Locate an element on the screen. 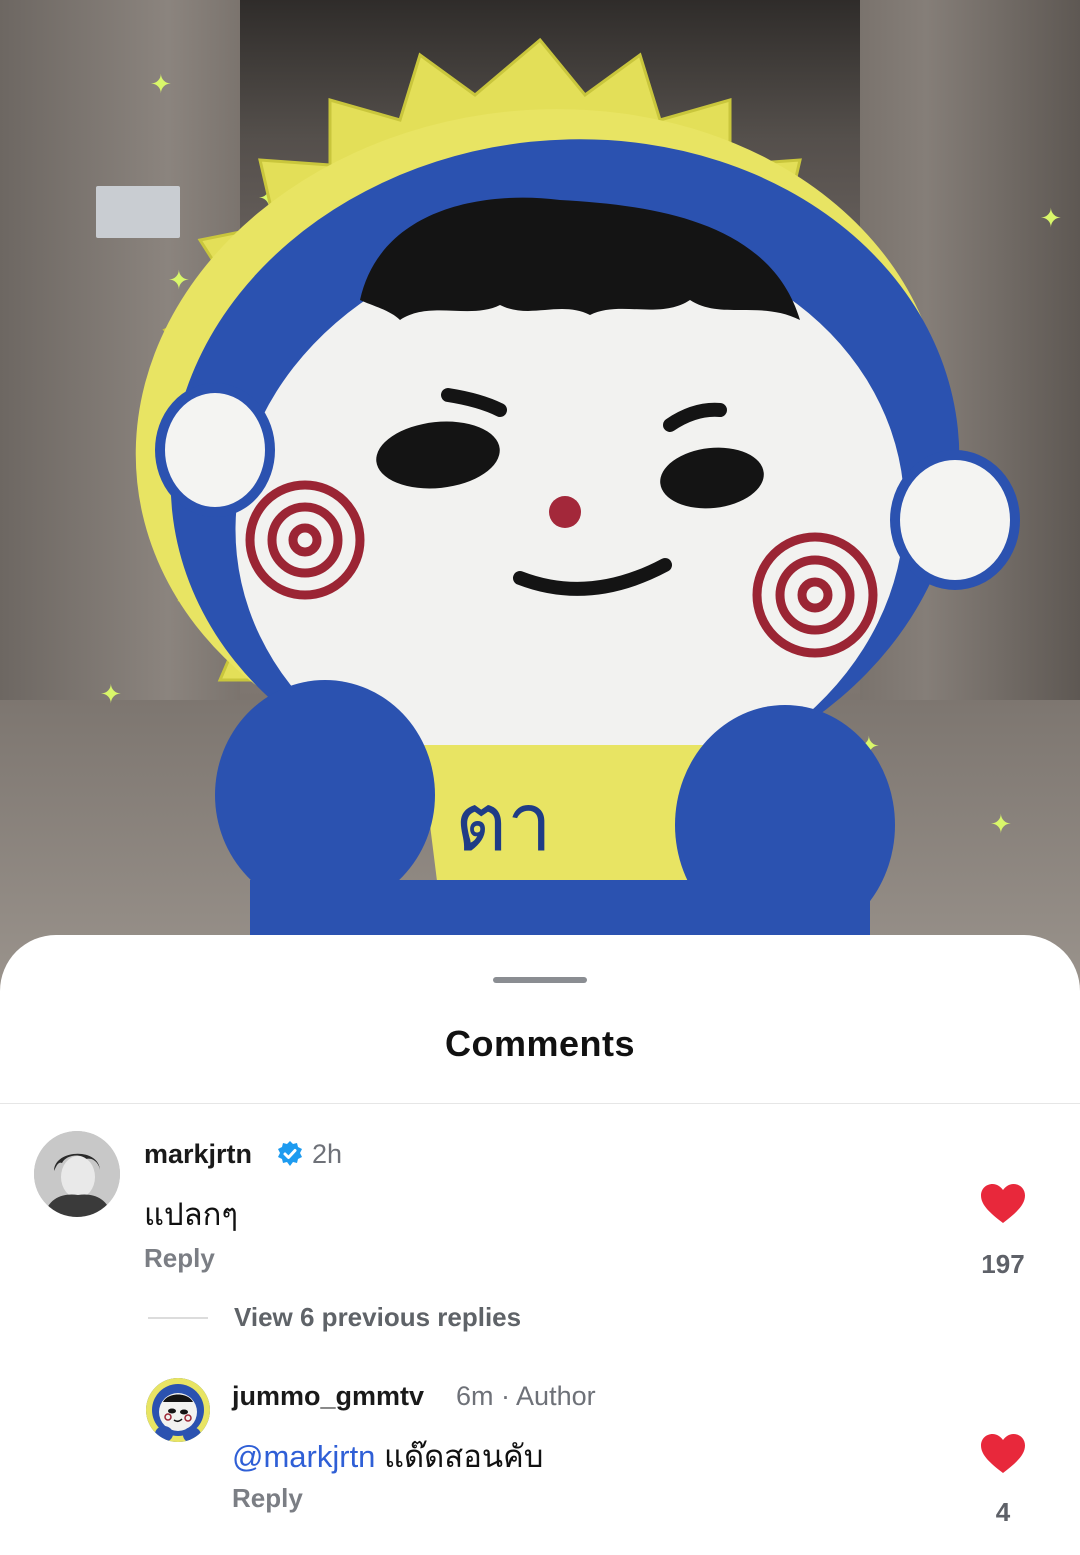  comment-text: แปลกๆ is located at coordinates (191, 1214).